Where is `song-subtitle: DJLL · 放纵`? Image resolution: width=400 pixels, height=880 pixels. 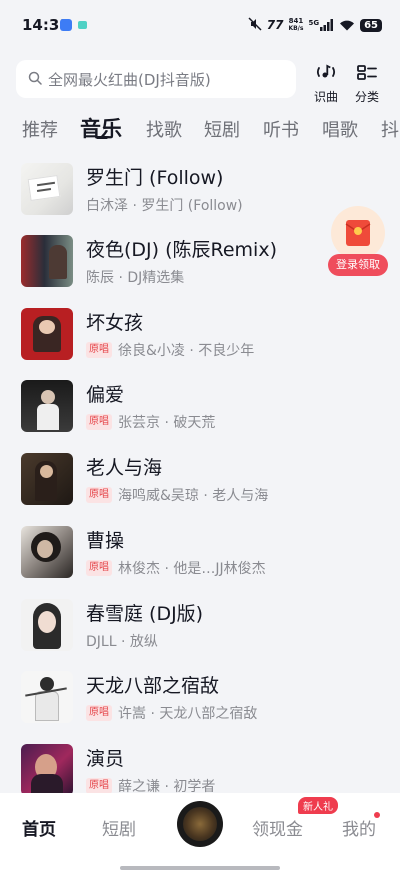 song-subtitle: DJLL · 放纵 is located at coordinates (122, 641).